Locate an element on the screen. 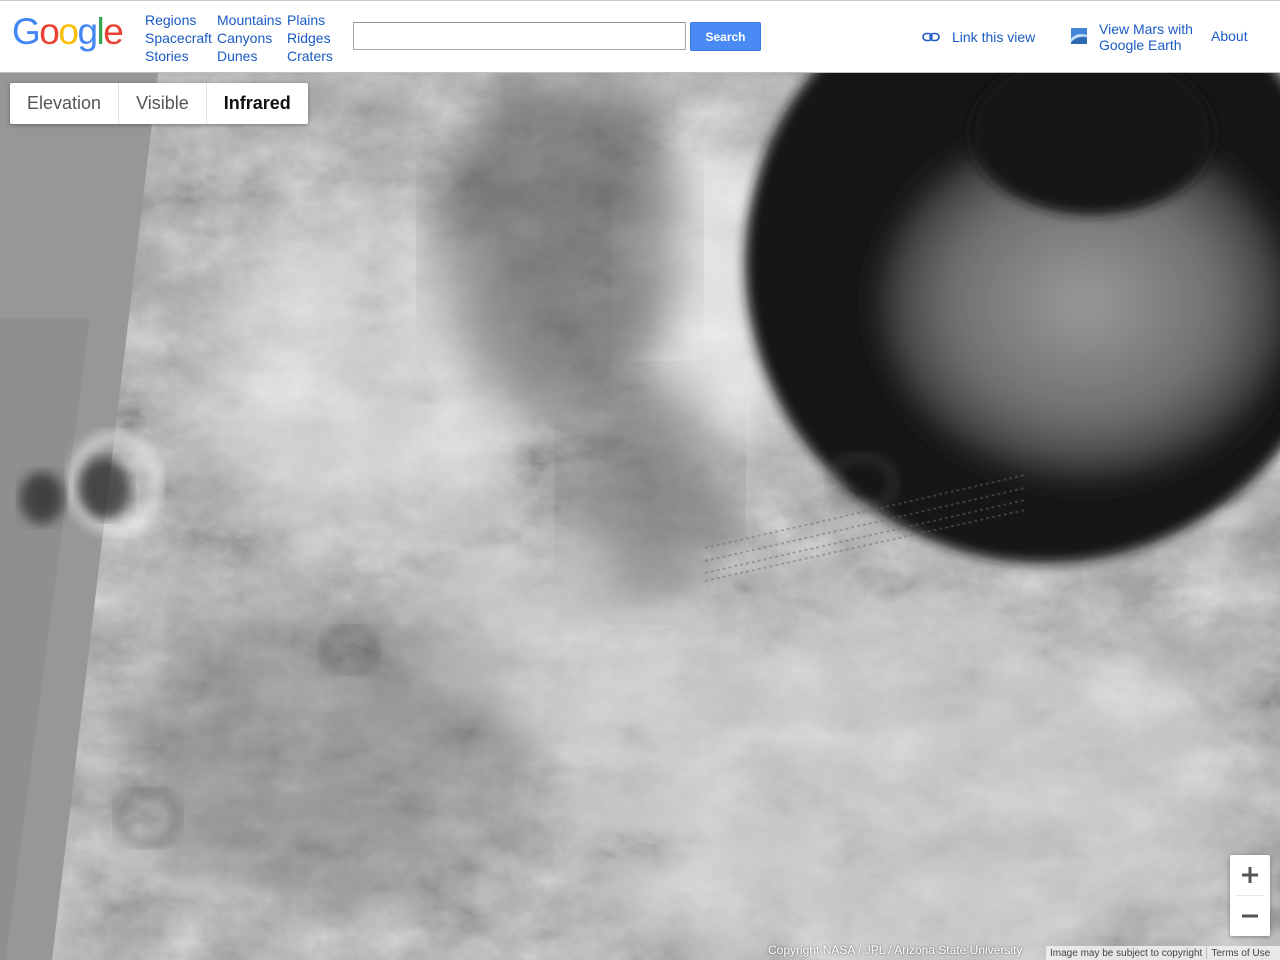 This screenshot has width=1280, height=960. nav-link-plains: Plains is located at coordinates (310, 20).